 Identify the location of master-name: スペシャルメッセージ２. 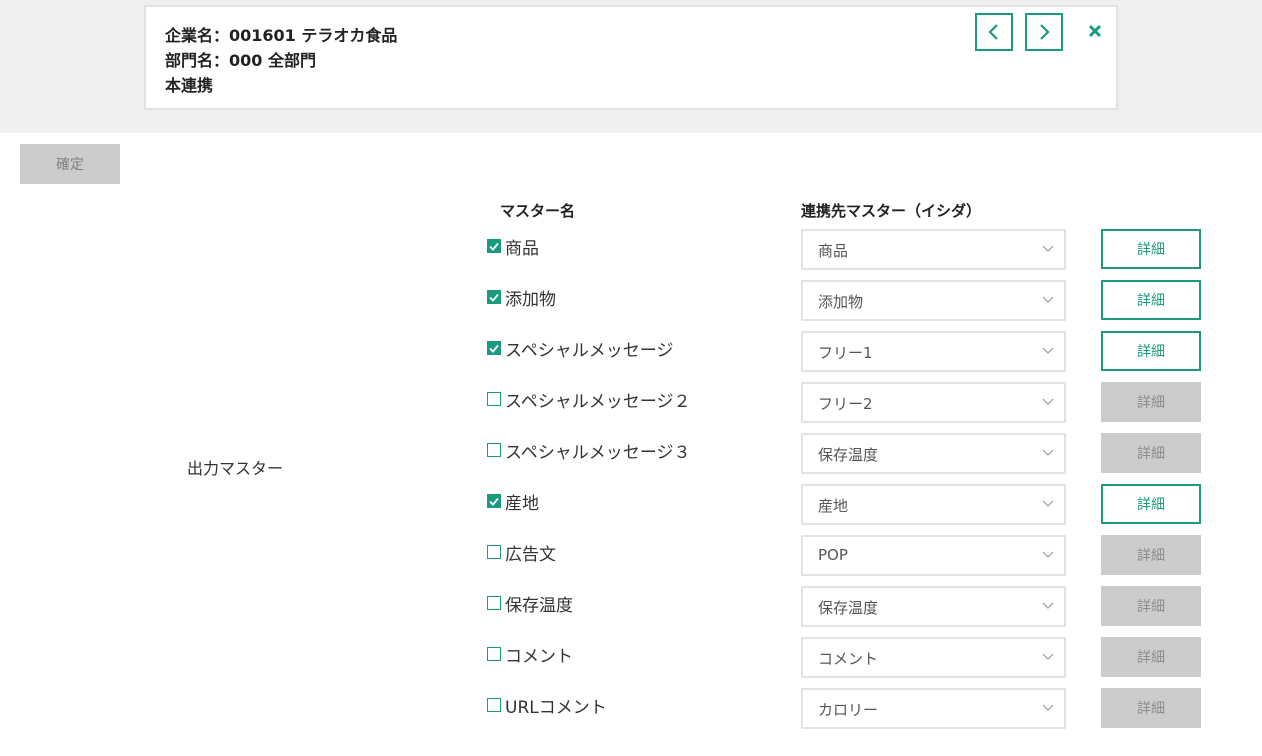
(598, 402).